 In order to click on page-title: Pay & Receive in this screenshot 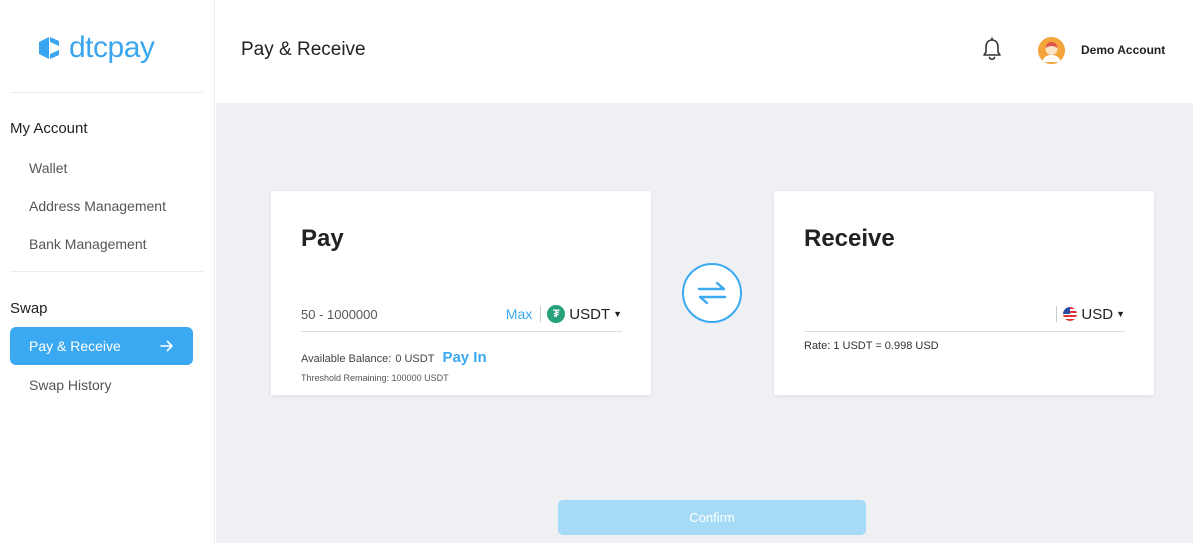, I will do `click(303, 49)`.